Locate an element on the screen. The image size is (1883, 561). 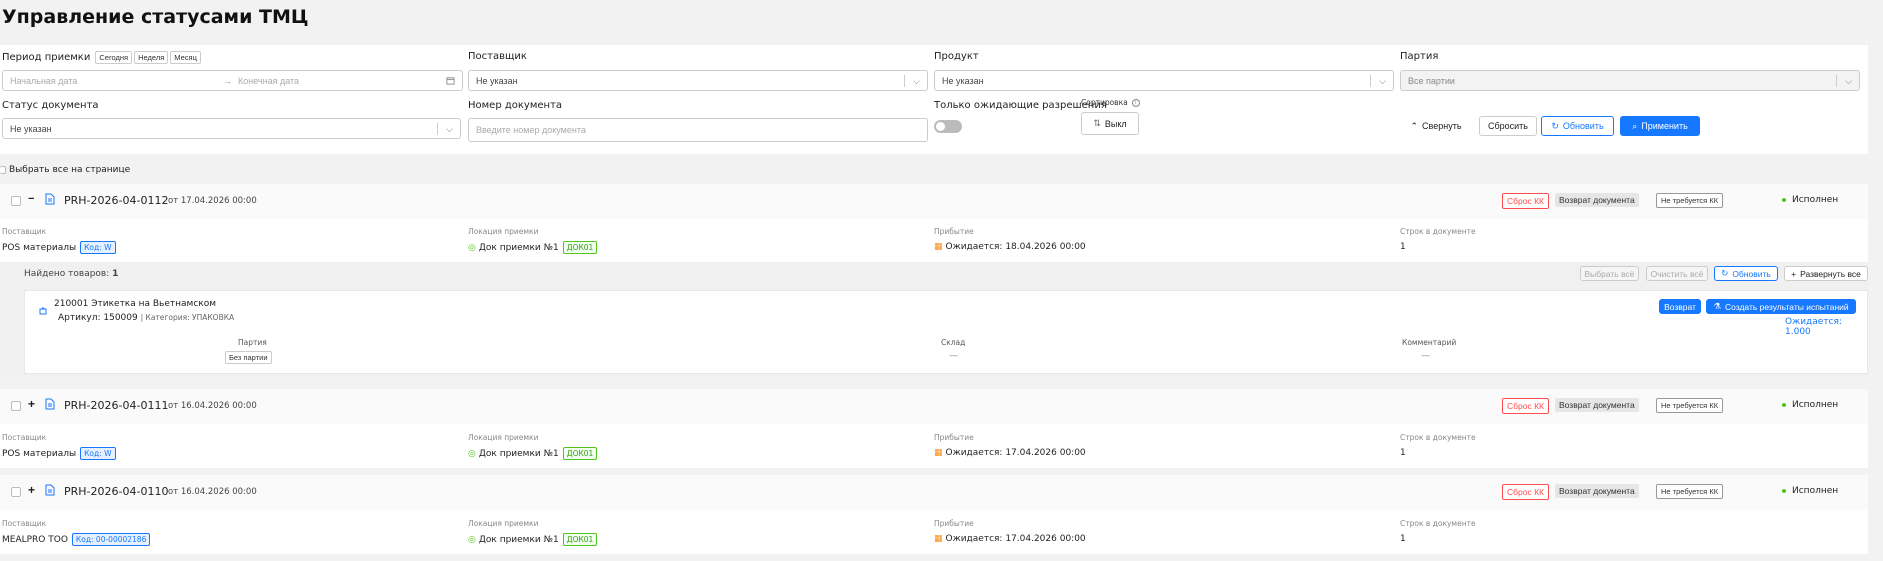
supplier-value: POS материалы Код: W is located at coordinates (59, 247).